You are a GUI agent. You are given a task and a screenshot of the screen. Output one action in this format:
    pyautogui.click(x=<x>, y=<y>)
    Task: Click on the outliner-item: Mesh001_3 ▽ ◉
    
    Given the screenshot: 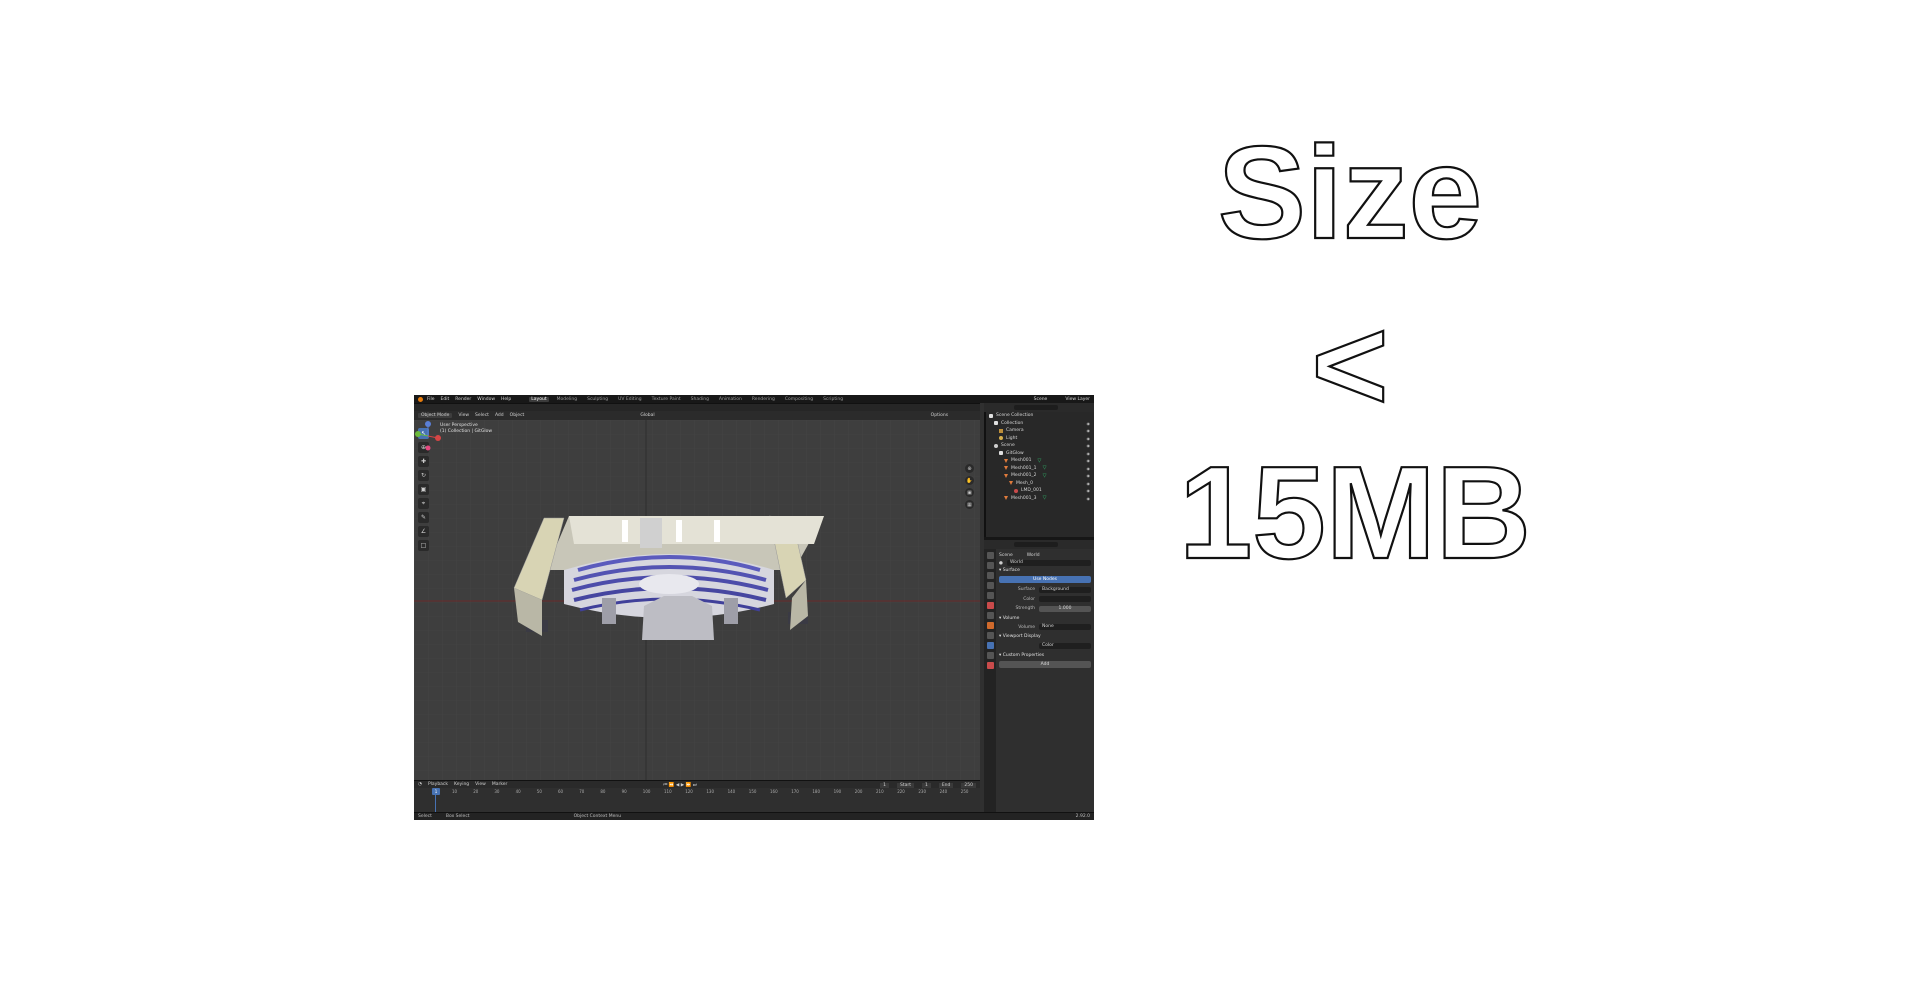 What is the action you would take?
    pyautogui.click(x=1040, y=499)
    